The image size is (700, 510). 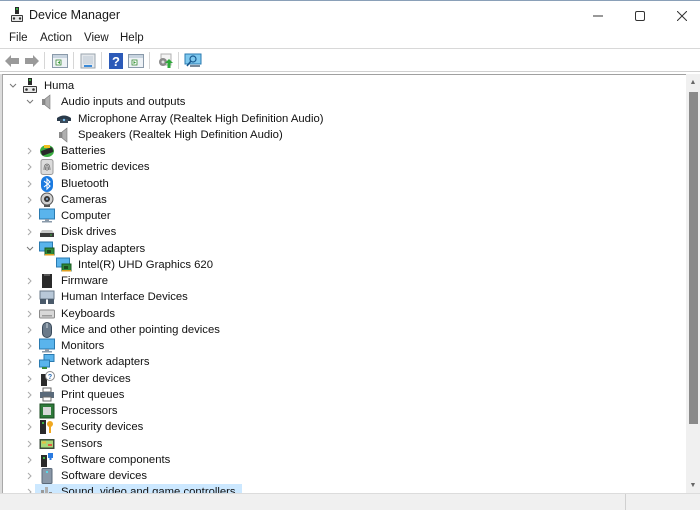 I want to click on tree-item-content: Disk drives, so click(x=78, y=232).